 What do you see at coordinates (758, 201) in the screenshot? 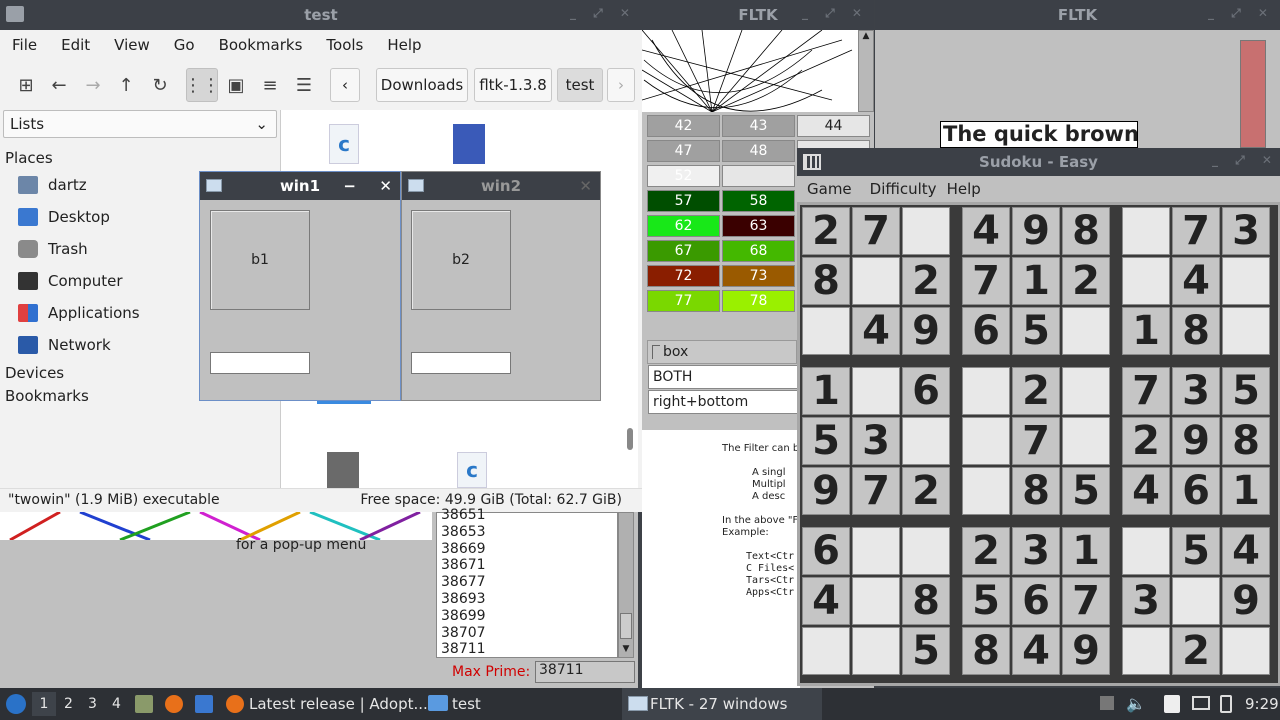
I see `grid-cell: 58` at bounding box center [758, 201].